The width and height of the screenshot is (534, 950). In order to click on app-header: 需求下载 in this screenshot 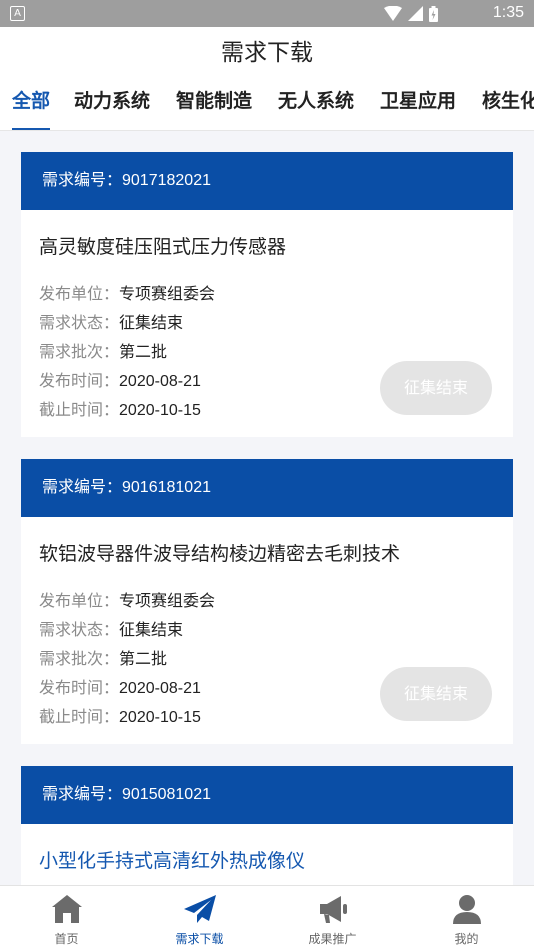, I will do `click(267, 53)`.